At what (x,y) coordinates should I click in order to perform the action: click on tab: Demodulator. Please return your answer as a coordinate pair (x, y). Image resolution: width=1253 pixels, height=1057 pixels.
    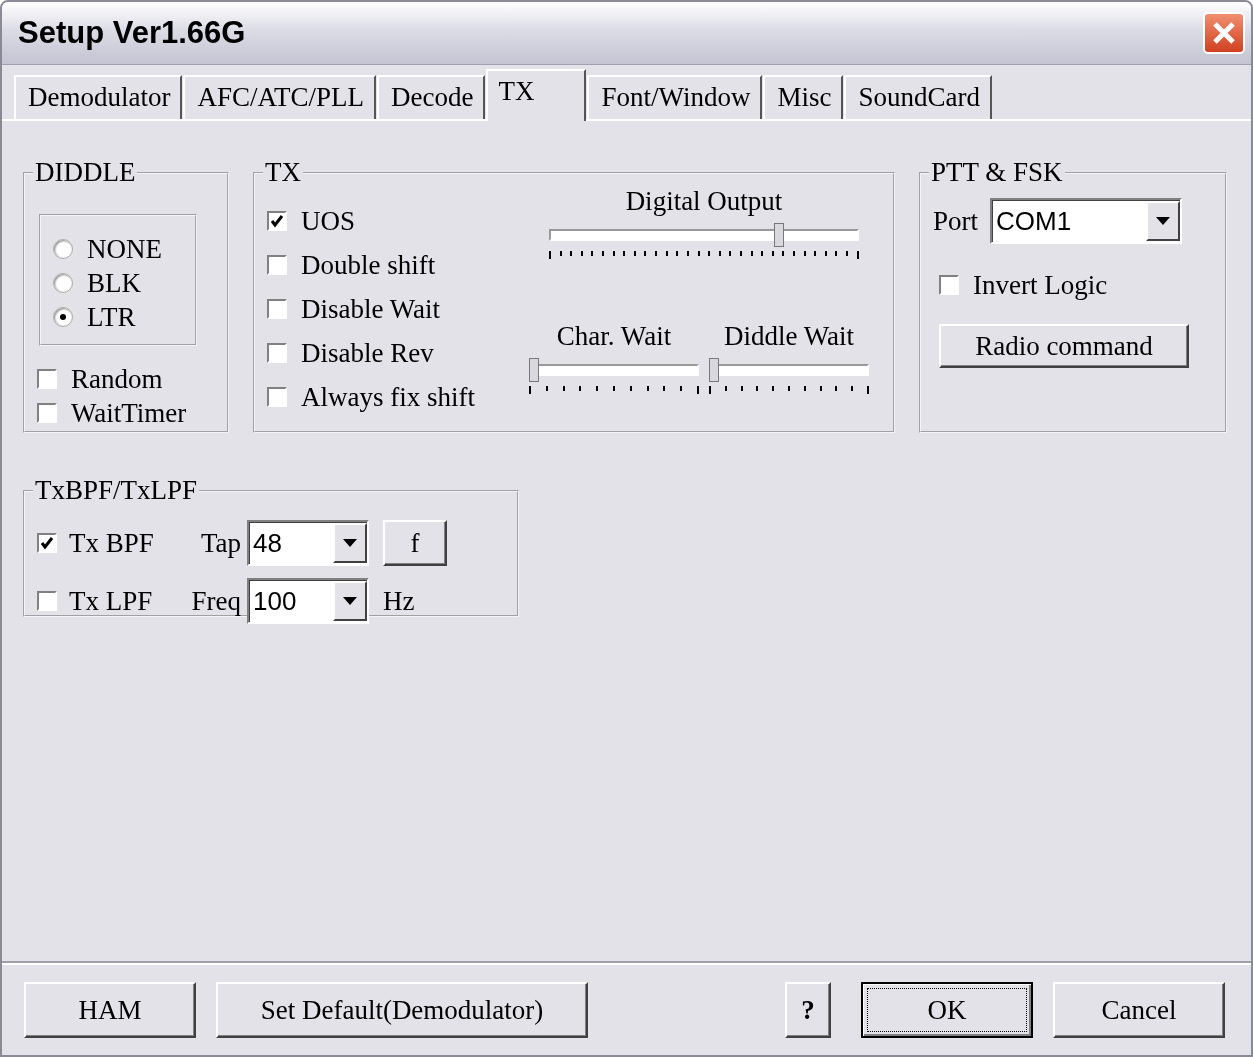
    Looking at the image, I should click on (98, 97).